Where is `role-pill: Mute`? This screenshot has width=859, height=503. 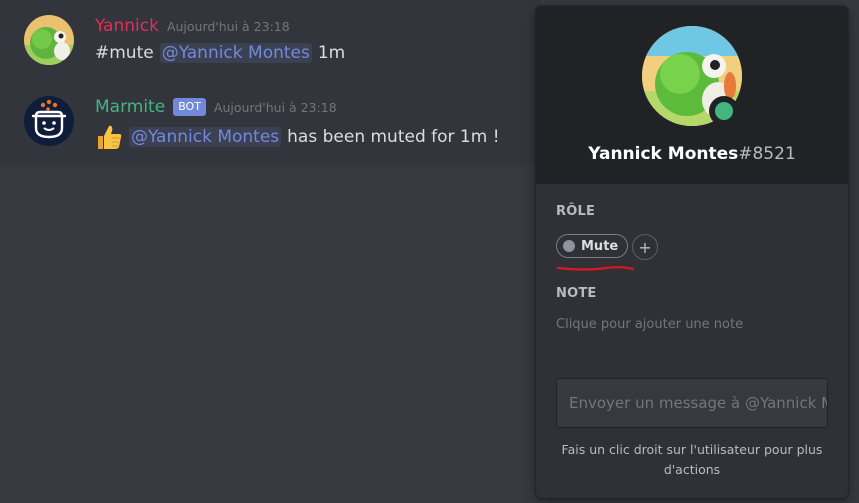 role-pill: Mute is located at coordinates (592, 246).